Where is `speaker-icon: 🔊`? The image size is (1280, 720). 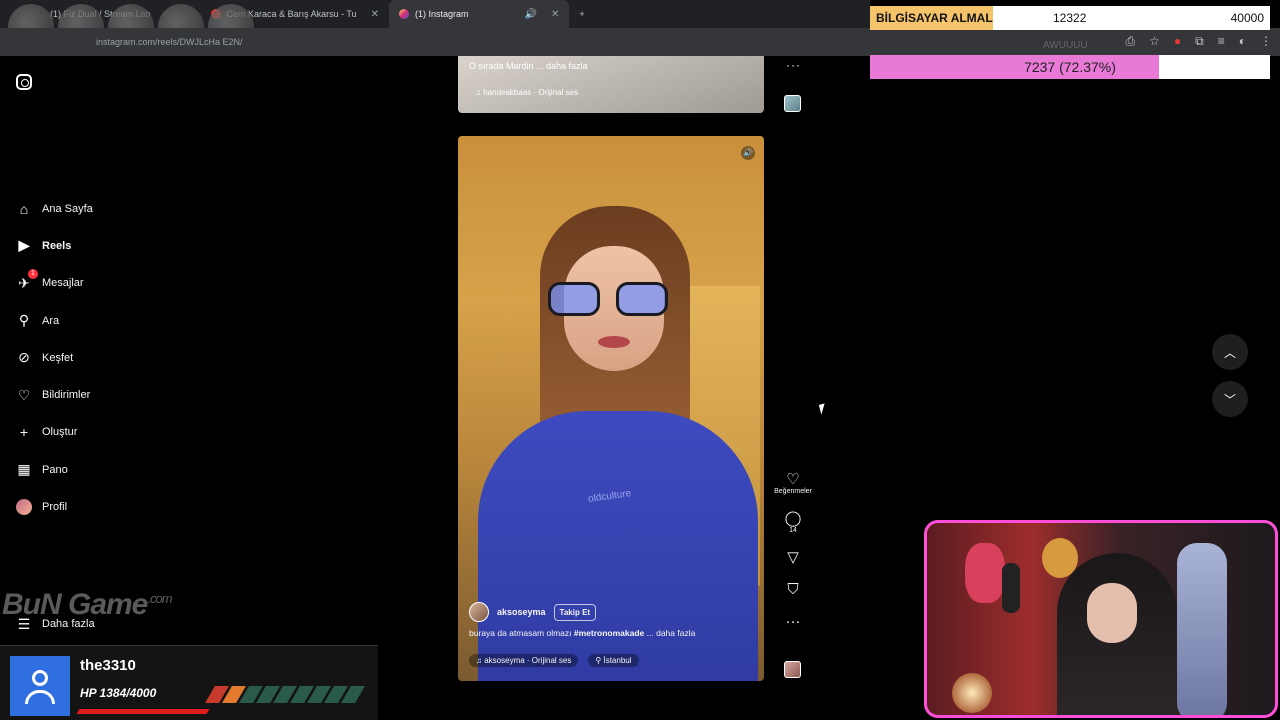 speaker-icon: 🔊 is located at coordinates (531, 14).